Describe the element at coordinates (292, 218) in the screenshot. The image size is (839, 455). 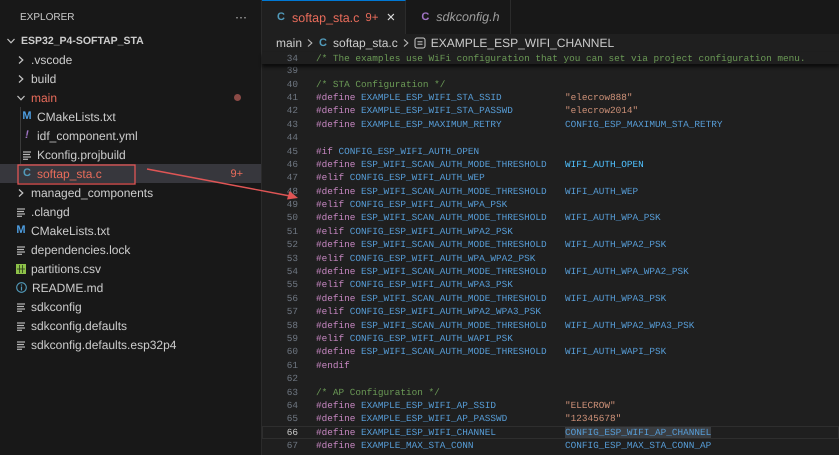
I see `line-number: 50` at that location.